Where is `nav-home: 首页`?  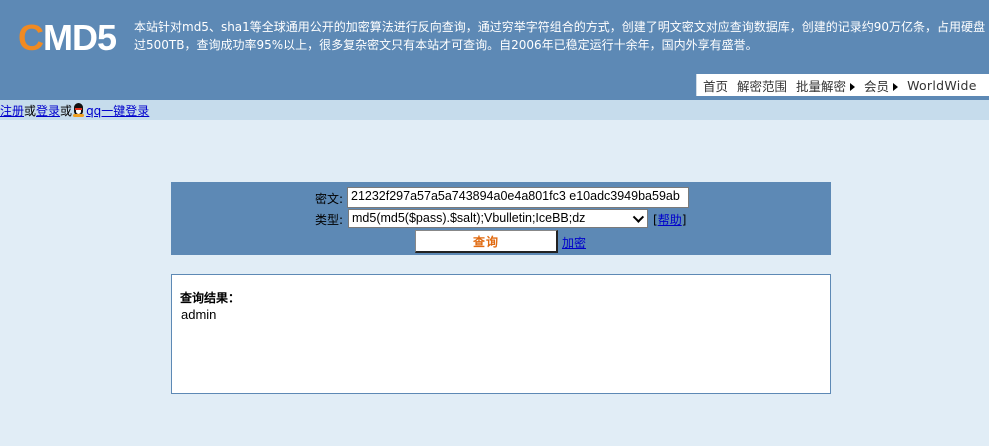
nav-home: 首页 is located at coordinates (715, 85).